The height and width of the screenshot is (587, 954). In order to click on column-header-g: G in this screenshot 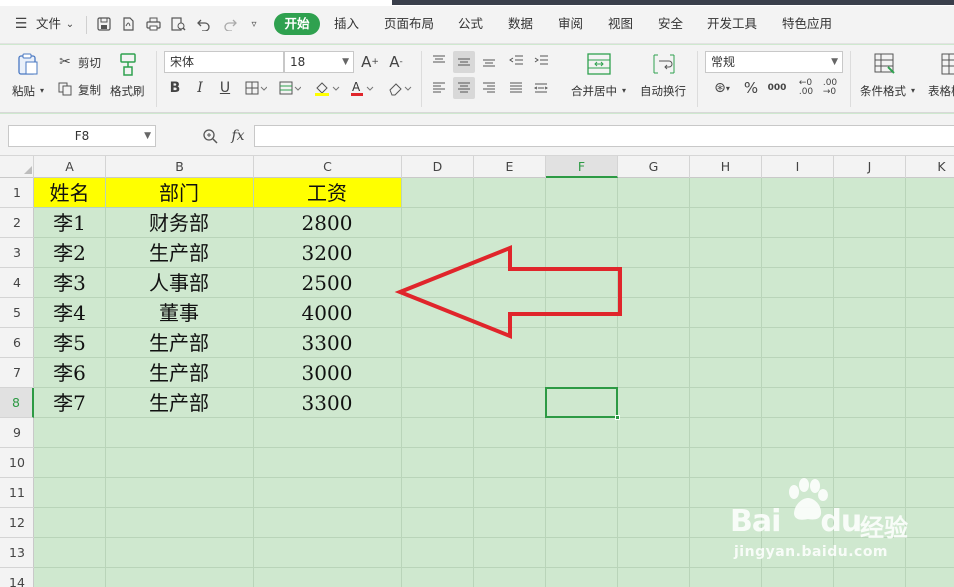, I will do `click(654, 167)`.